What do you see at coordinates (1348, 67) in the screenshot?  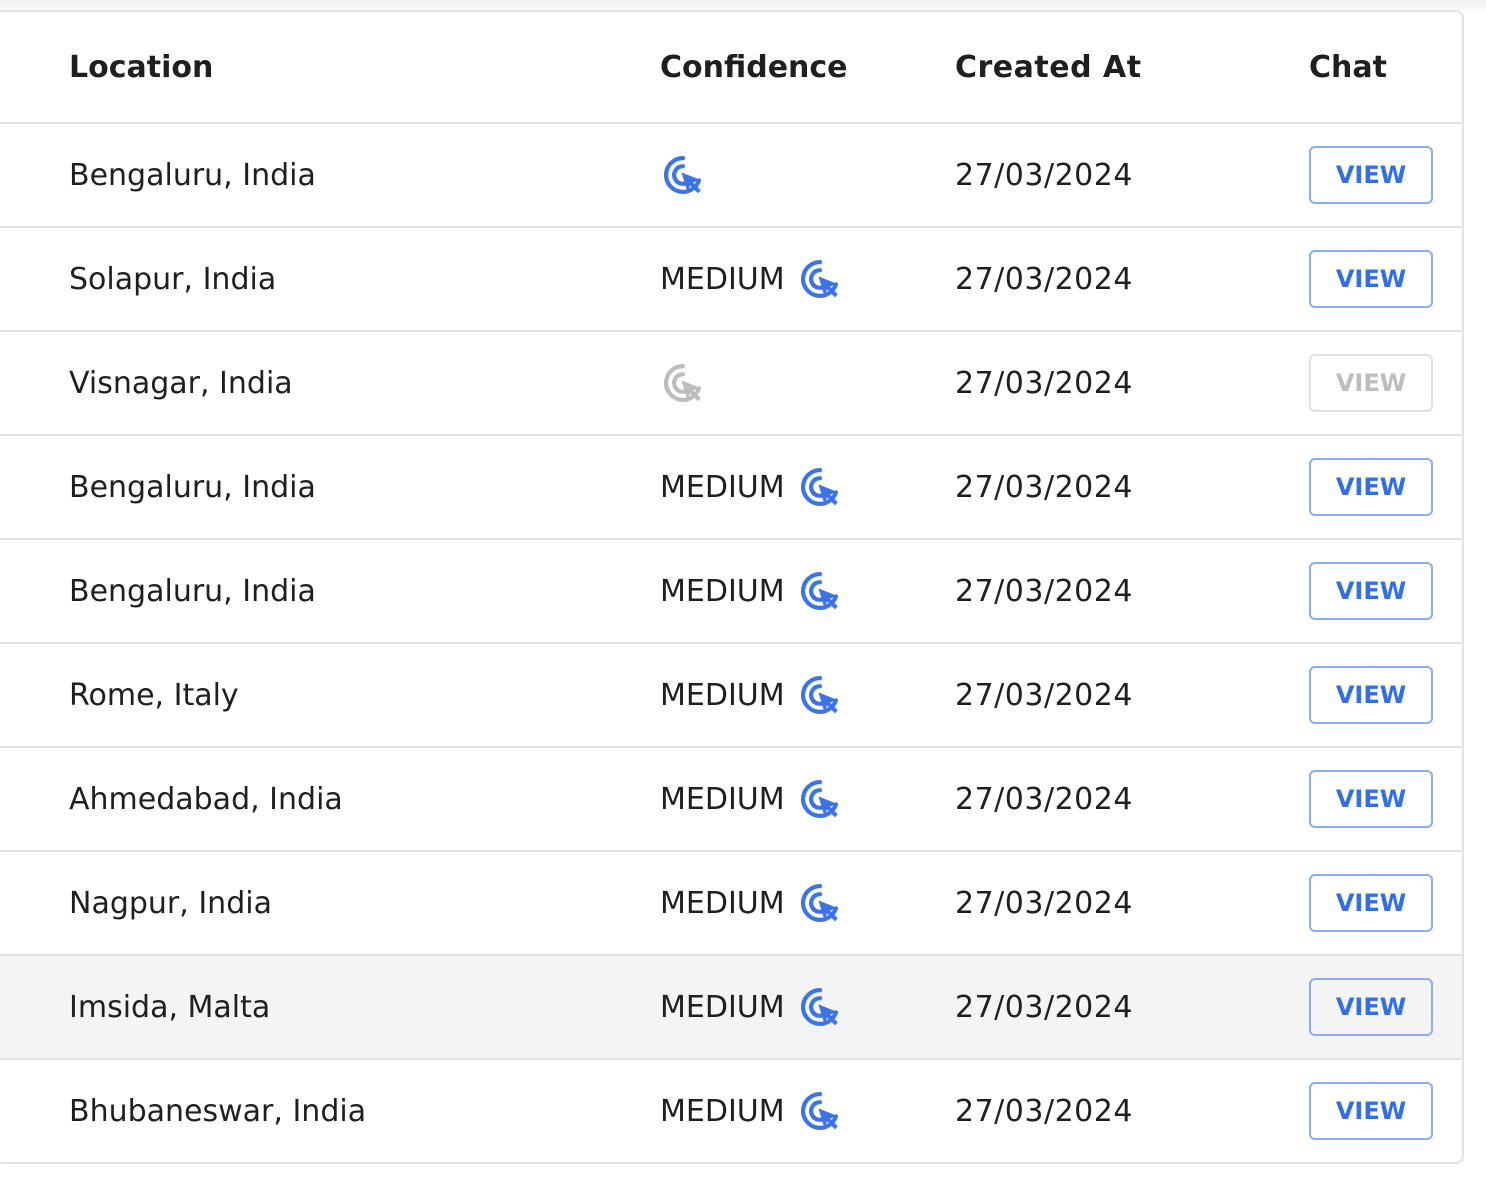 I see `column-header-chat: Chat` at bounding box center [1348, 67].